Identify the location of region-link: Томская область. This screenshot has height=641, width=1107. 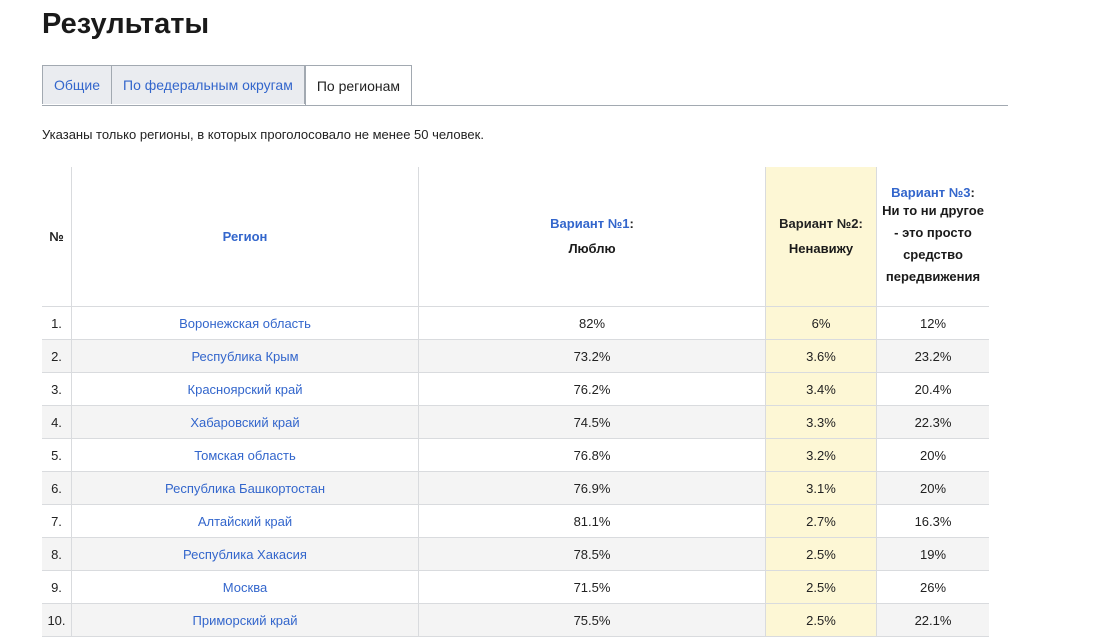
(245, 455).